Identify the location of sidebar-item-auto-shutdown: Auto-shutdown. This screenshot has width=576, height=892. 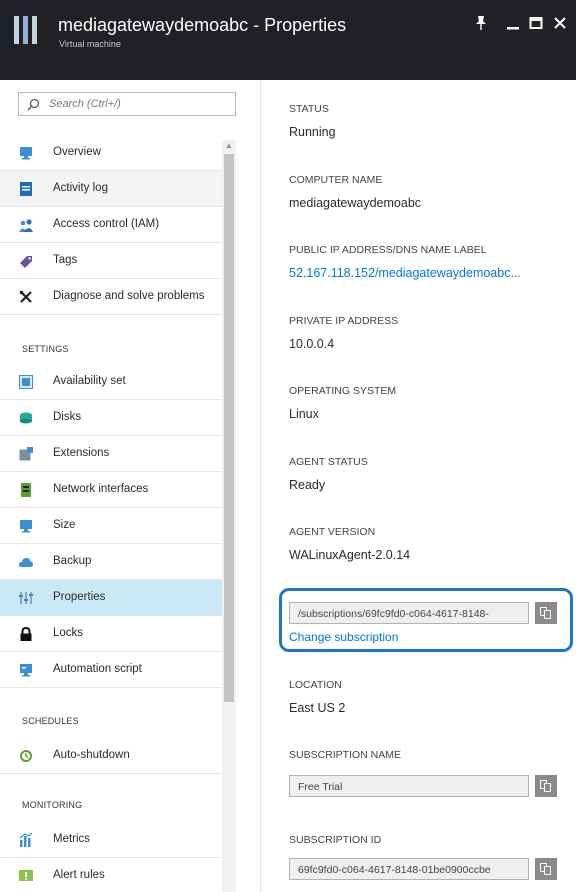
(111, 756).